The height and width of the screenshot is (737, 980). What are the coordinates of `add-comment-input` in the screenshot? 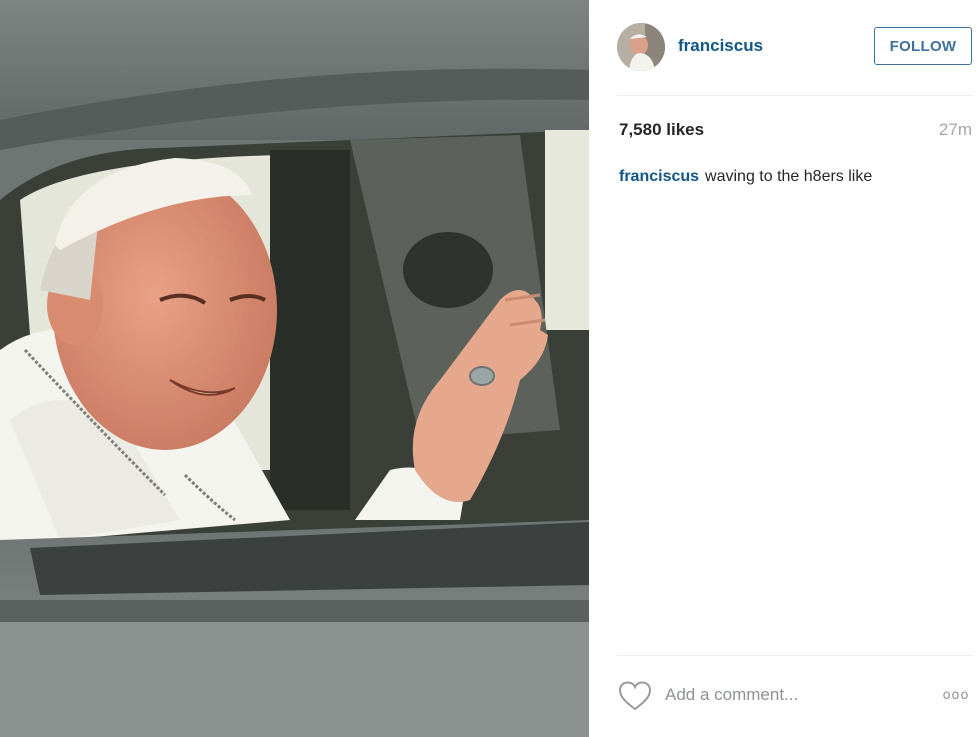 It's located at (790, 695).